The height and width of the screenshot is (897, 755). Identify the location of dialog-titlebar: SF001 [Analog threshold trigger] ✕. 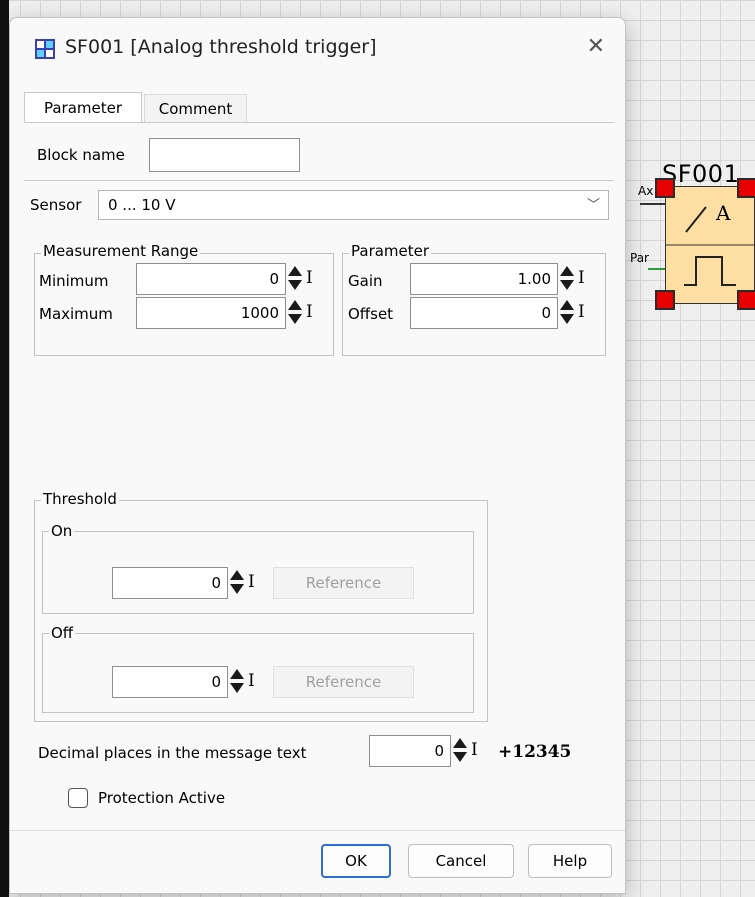
(317, 49).